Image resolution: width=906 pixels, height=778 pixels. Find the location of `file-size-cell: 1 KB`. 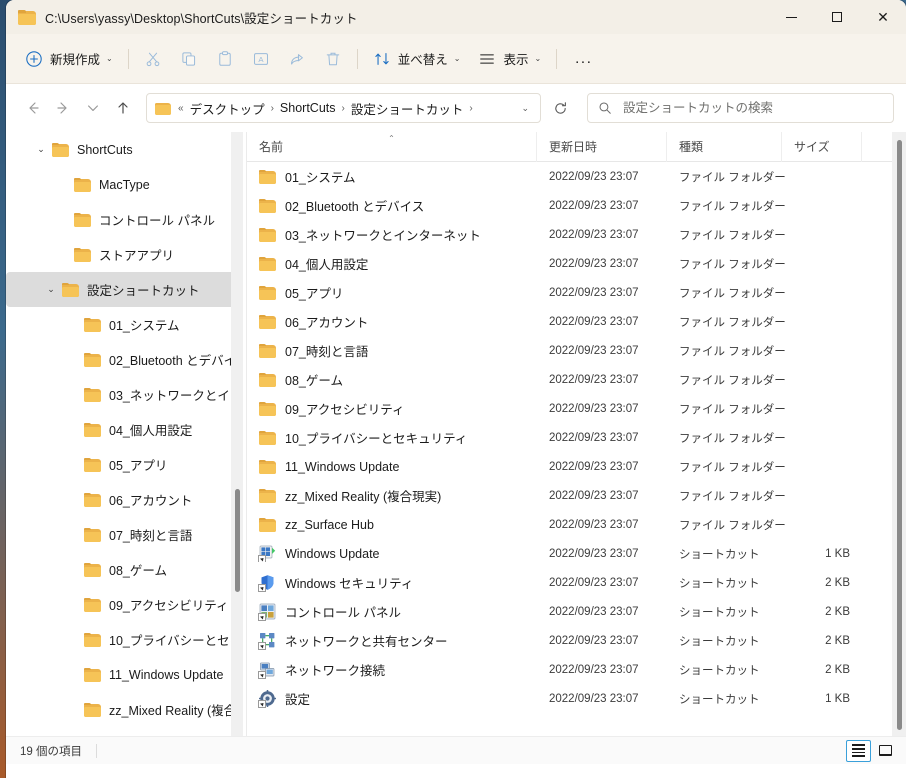

file-size-cell: 1 KB is located at coordinates (837, 553).